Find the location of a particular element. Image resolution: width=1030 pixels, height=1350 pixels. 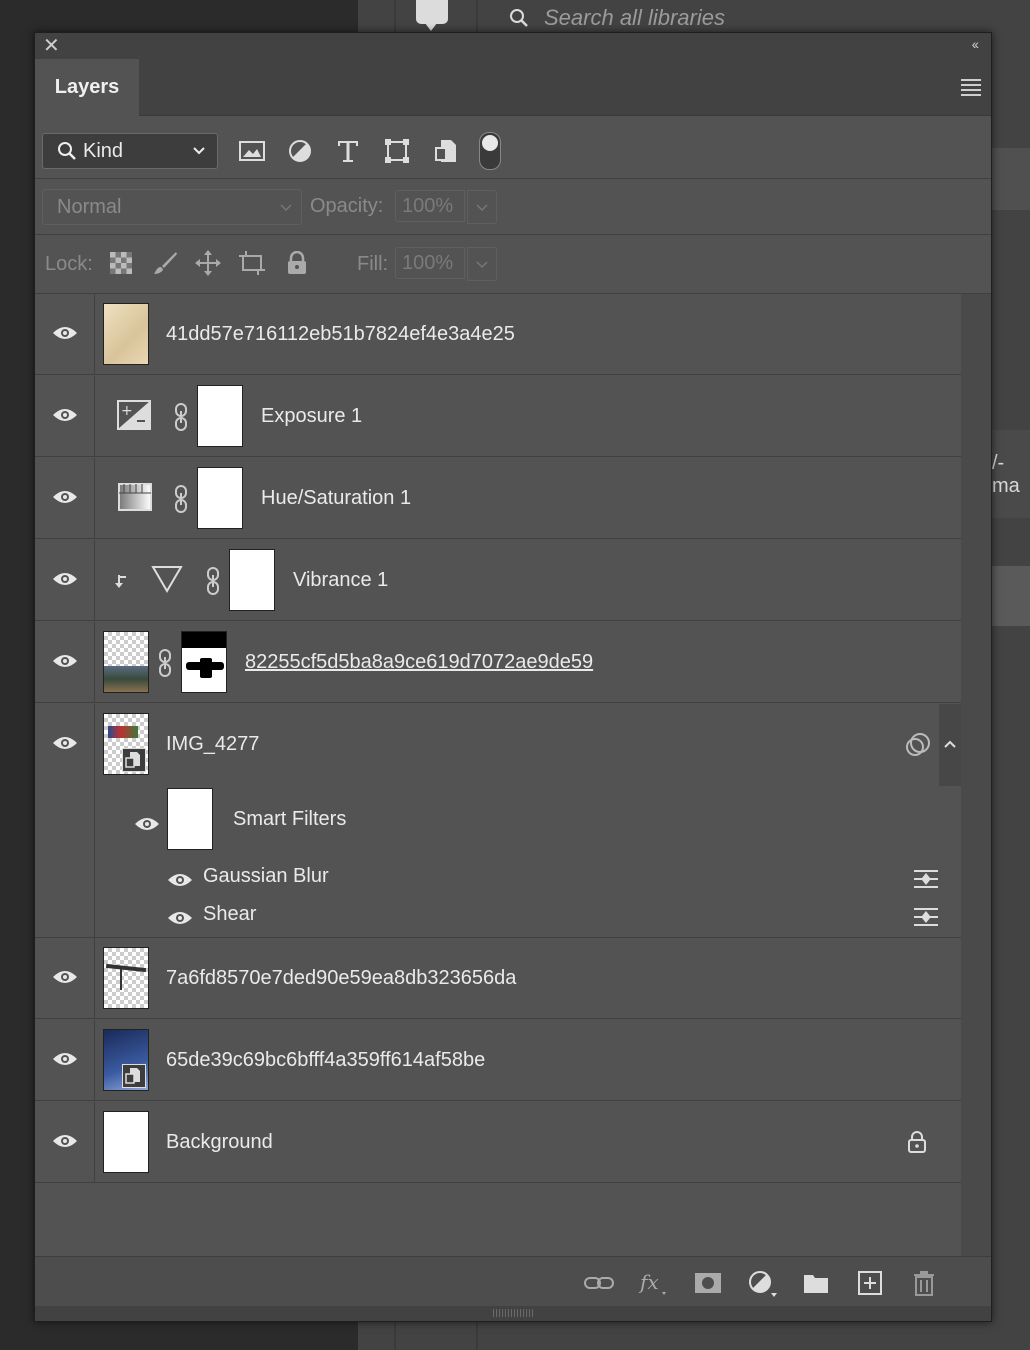

layers-scrollbar is located at coordinates (976, 775).